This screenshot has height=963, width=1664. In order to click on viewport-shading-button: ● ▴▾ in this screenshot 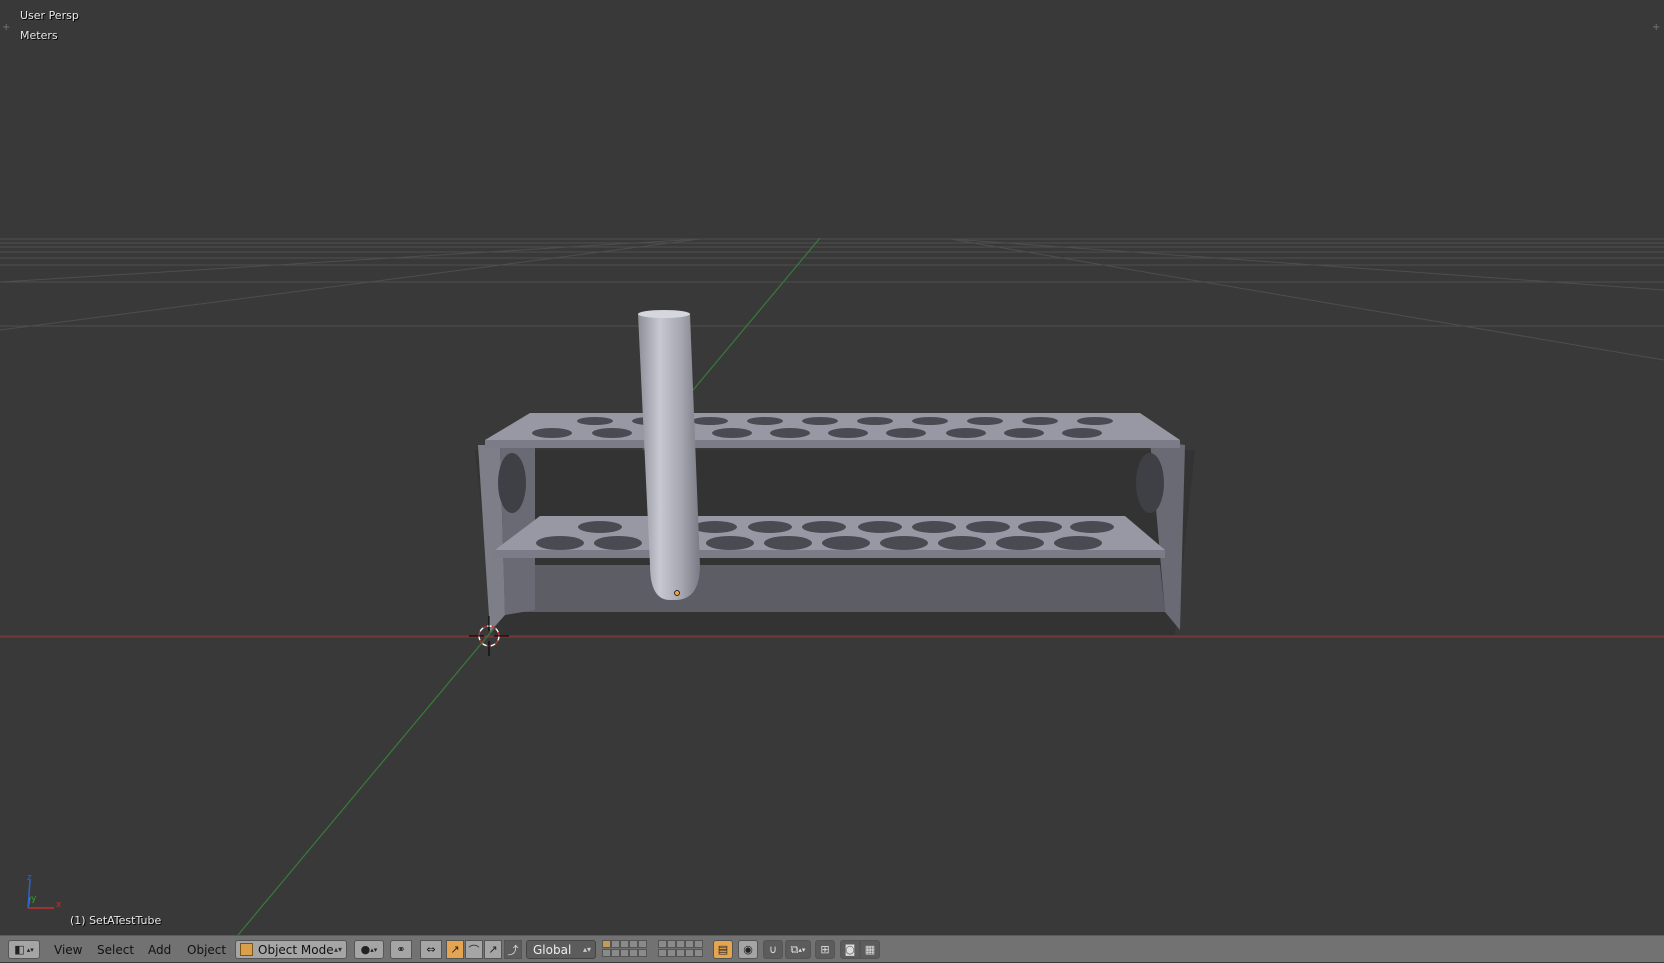, I will do `click(369, 949)`.